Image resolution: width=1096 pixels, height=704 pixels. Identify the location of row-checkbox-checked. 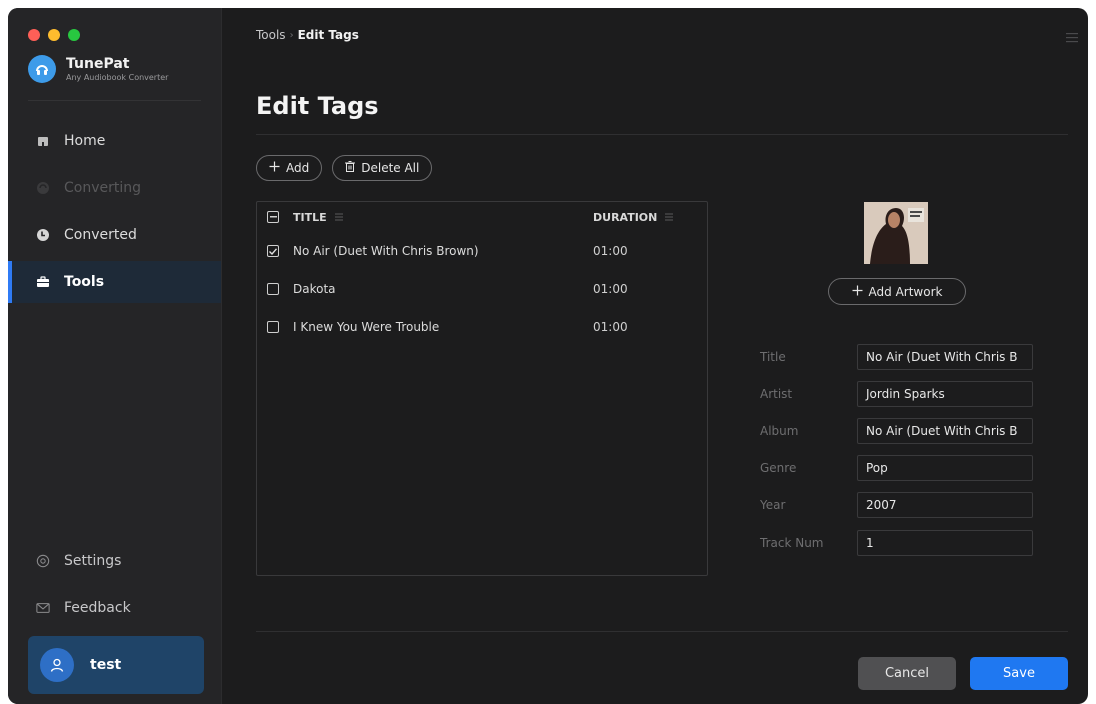
(273, 251).